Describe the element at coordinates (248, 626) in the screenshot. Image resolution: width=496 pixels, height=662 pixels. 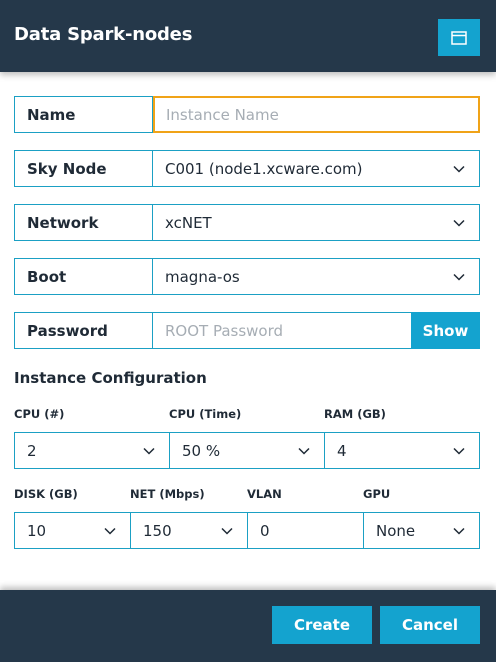
I see `dialog-footer: Create Cancel` at that location.